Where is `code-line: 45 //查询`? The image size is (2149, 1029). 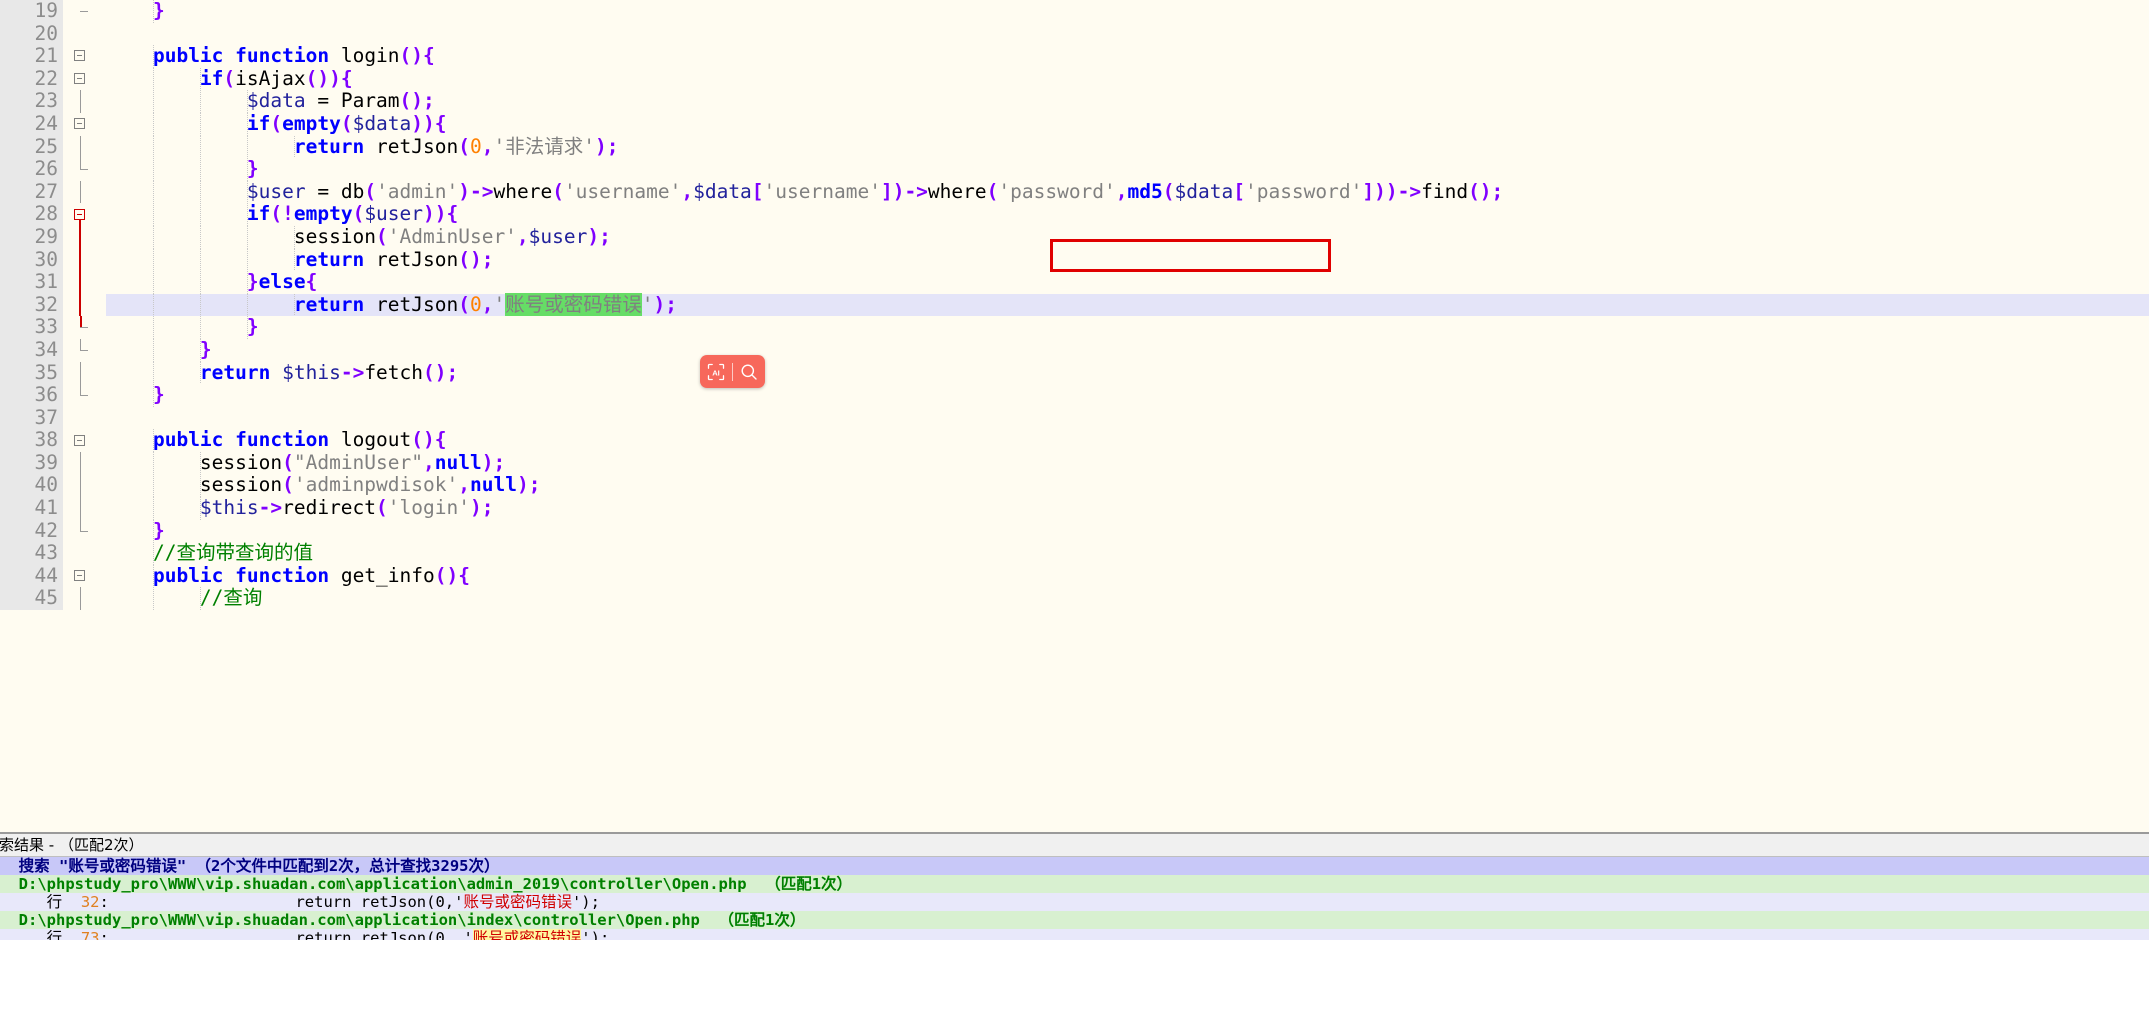 code-line: 45 //查询 is located at coordinates (1074, 599).